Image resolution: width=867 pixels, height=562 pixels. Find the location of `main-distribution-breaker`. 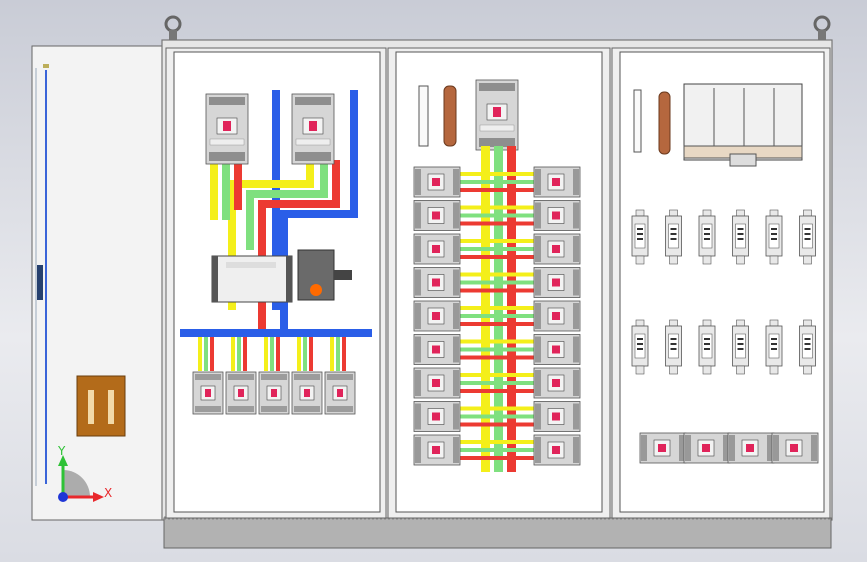

main-distribution-breaker is located at coordinates (497, 115).